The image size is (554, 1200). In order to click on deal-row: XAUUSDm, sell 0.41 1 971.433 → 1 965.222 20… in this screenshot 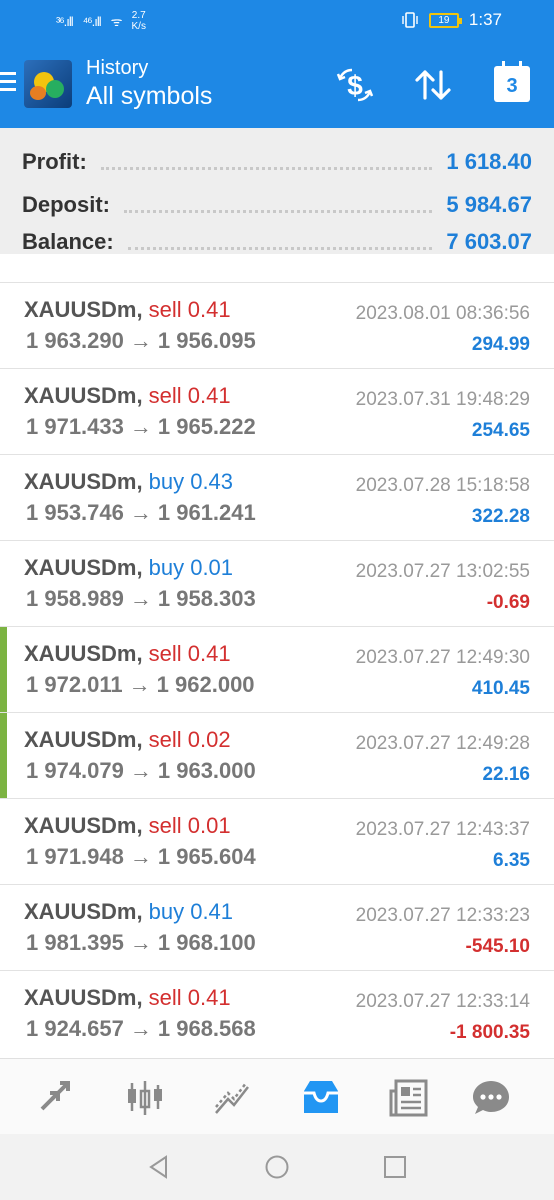, I will do `click(277, 411)`.